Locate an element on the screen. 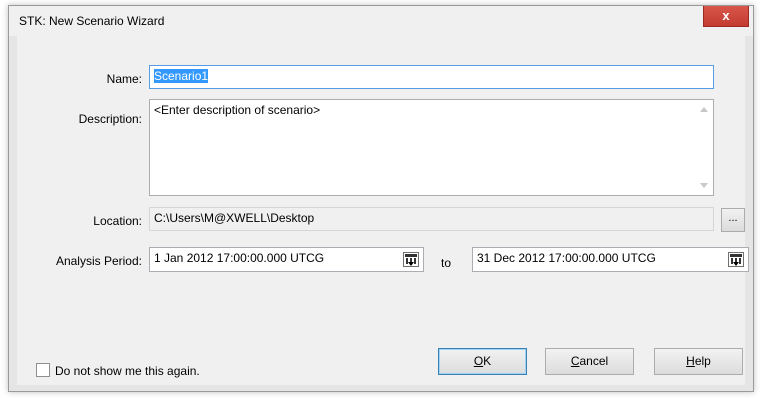 The image size is (762, 398). start-calendar-icon is located at coordinates (411, 259).